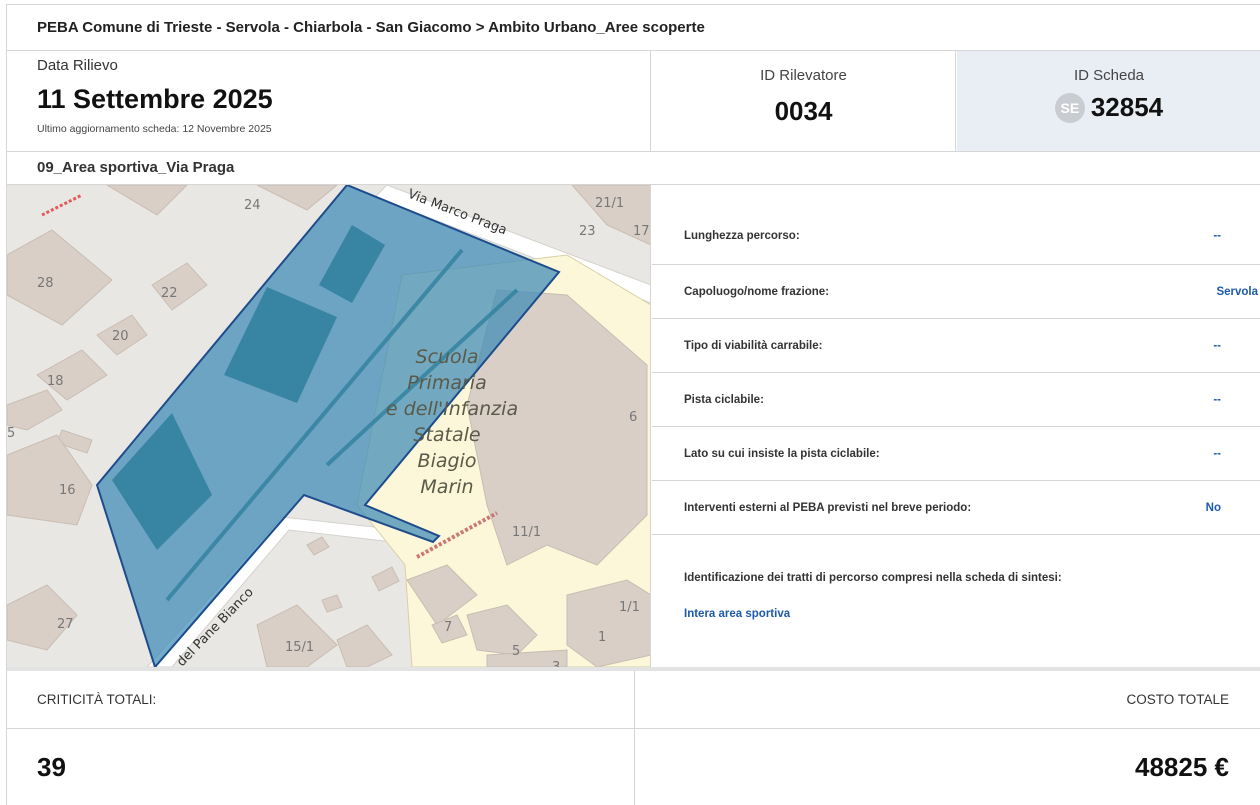 This screenshot has width=1260, height=805. I want to click on property-value: No, so click(1213, 508).